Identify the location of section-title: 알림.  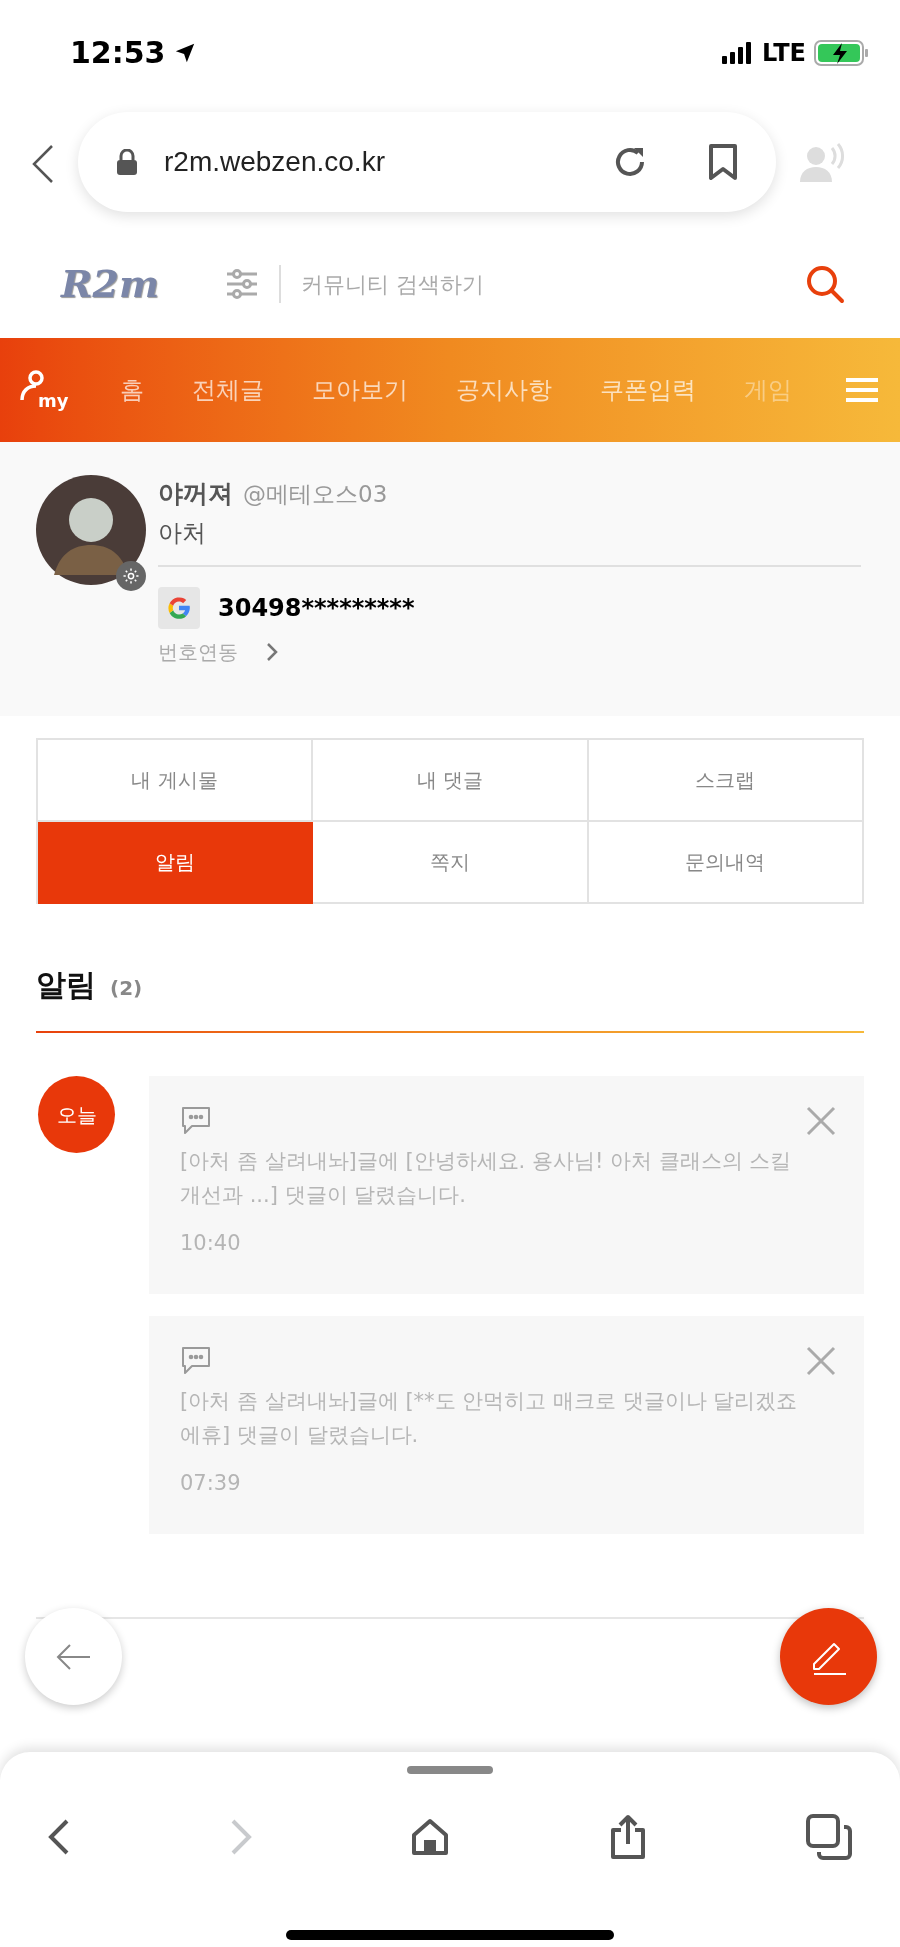
(66, 985).